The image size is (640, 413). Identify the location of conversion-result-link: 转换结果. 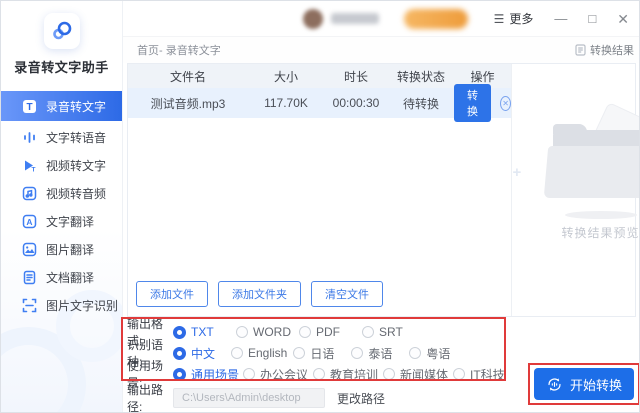
(604, 50).